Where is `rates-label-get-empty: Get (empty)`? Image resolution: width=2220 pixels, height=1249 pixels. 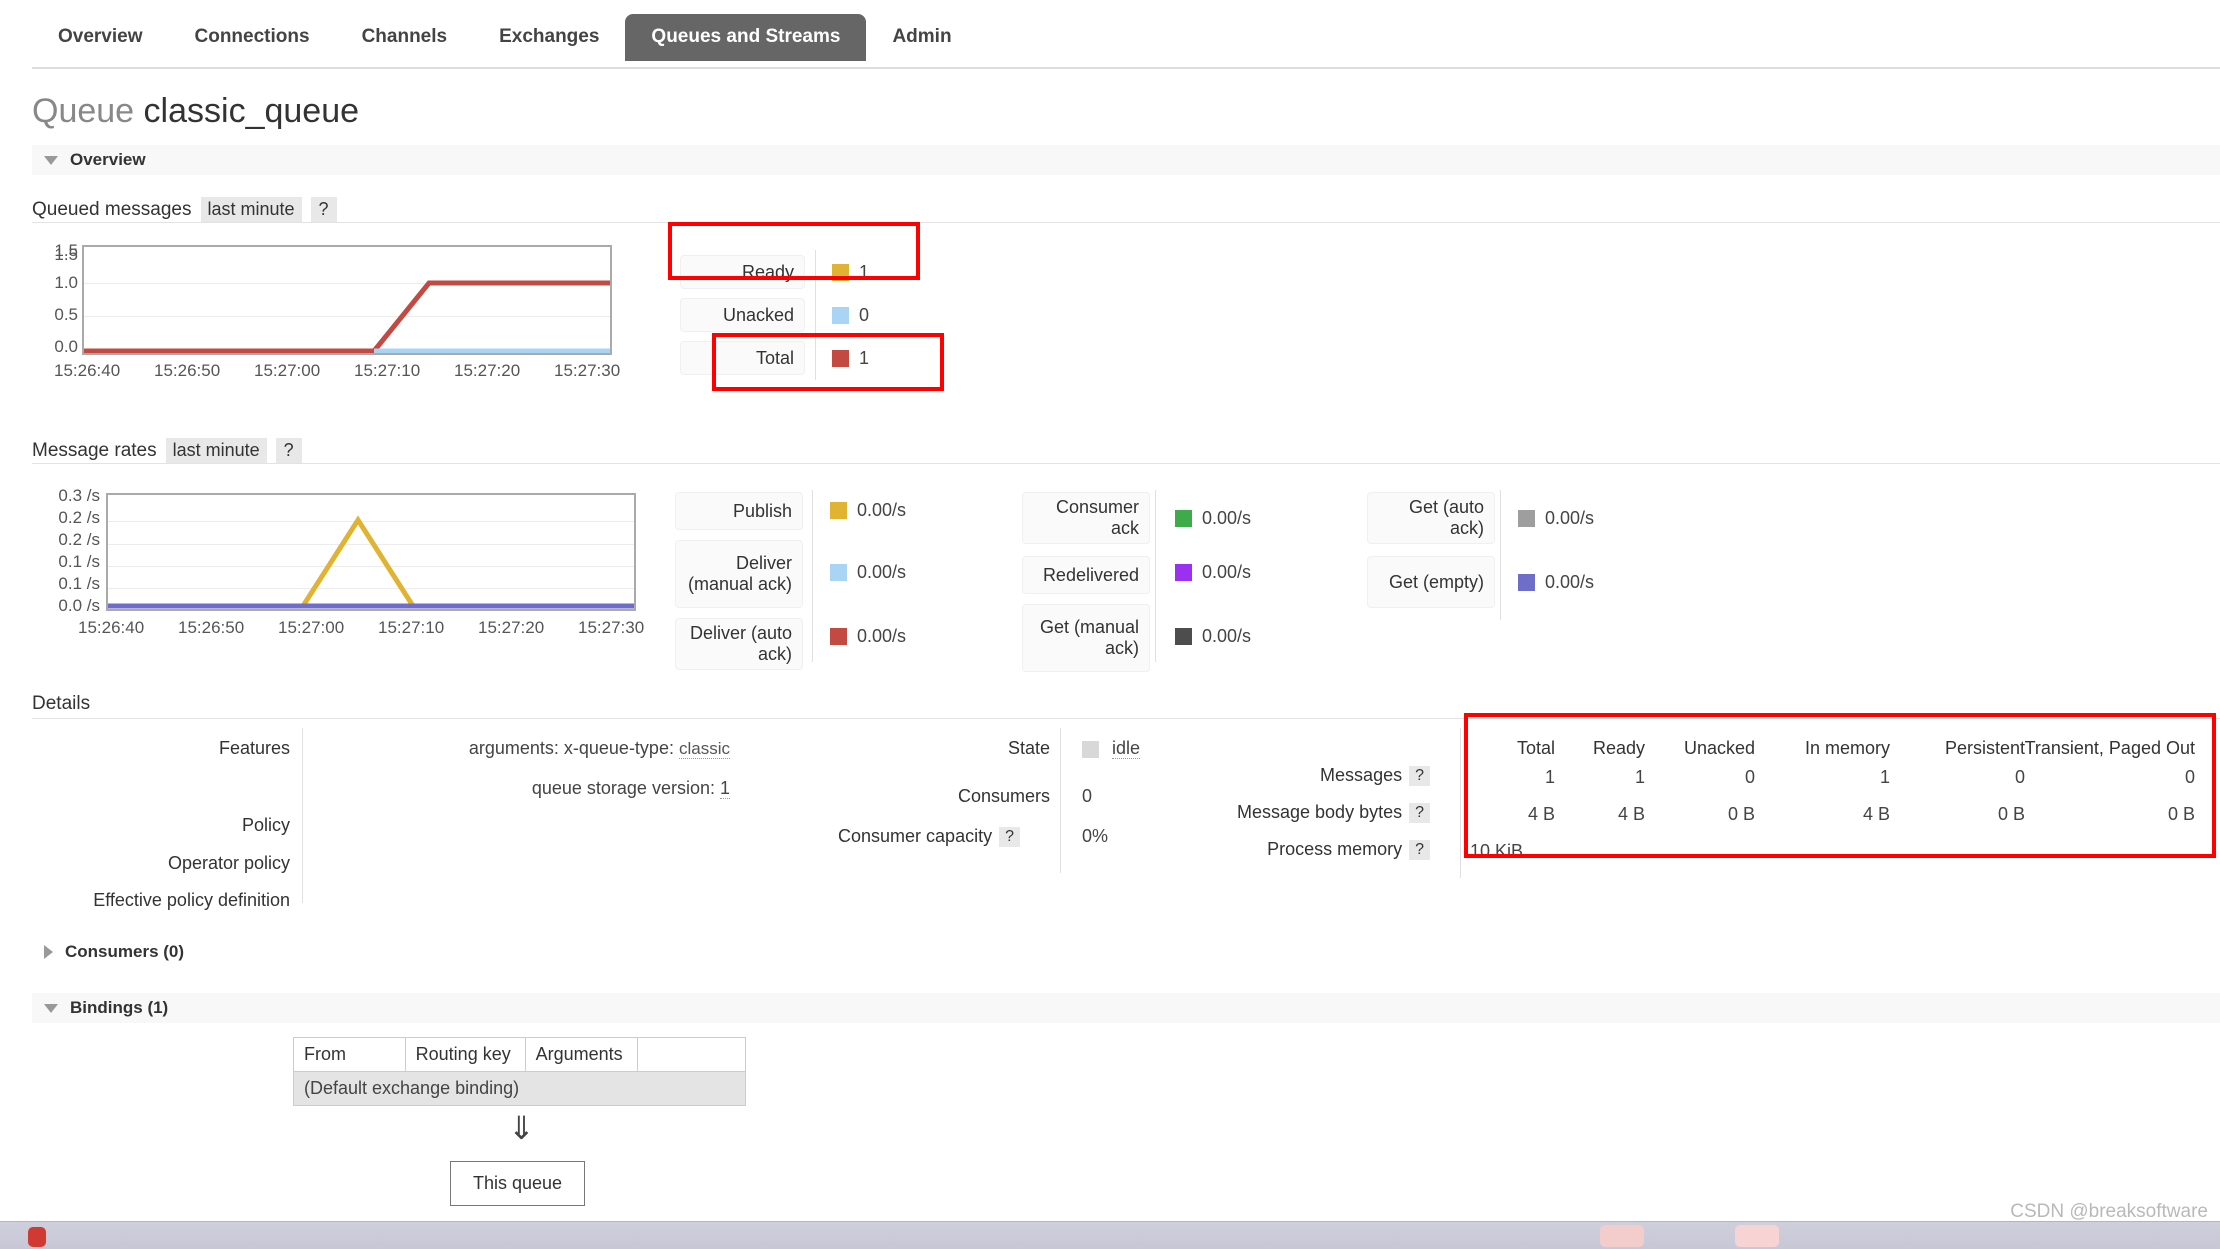
rates-label-get-empty: Get (empty) is located at coordinates (1431, 582).